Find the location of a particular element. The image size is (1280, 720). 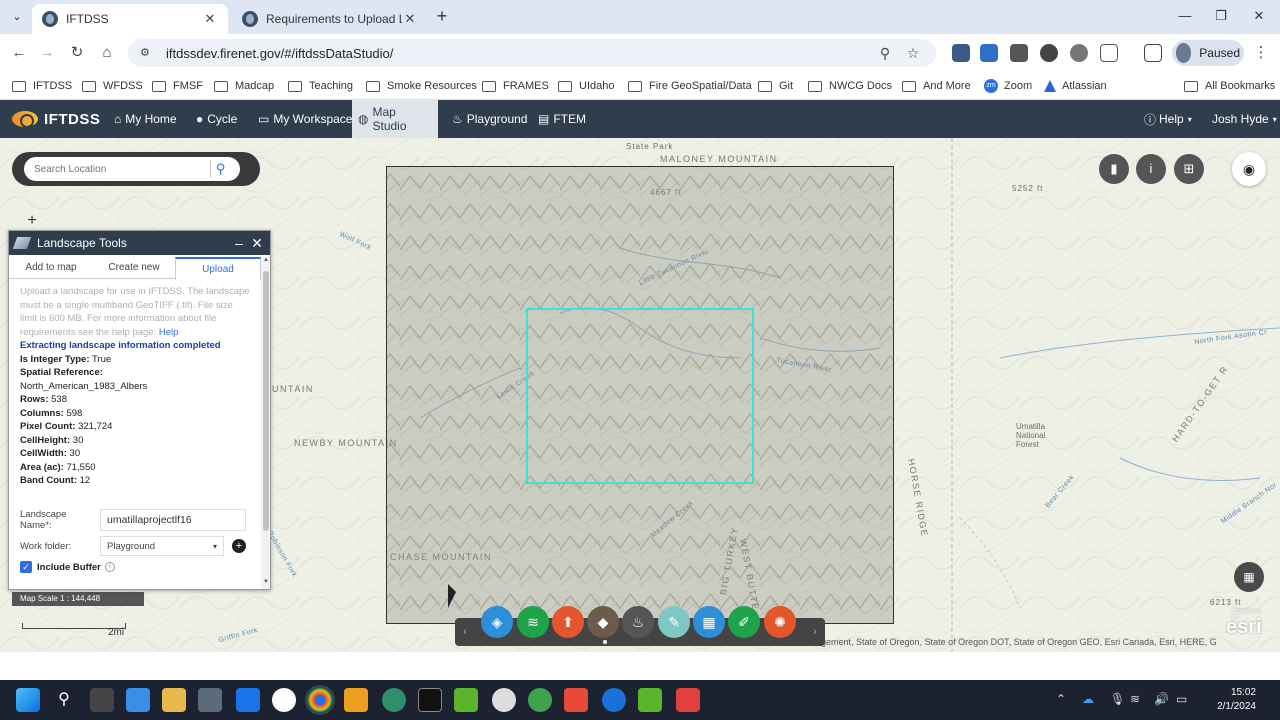

user-menu: Josh Hyde ▾ is located at coordinates (1244, 119).